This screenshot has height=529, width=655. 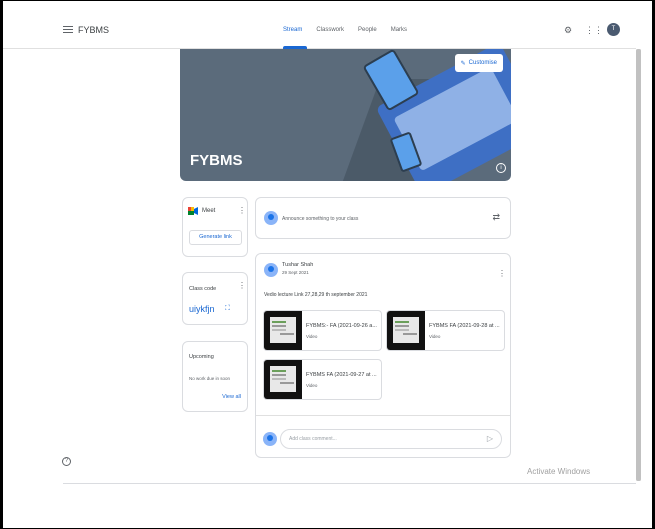 I want to click on attachment-item: FYBMS:- FA (2021-09-26 a... Video, so click(x=322, y=330).